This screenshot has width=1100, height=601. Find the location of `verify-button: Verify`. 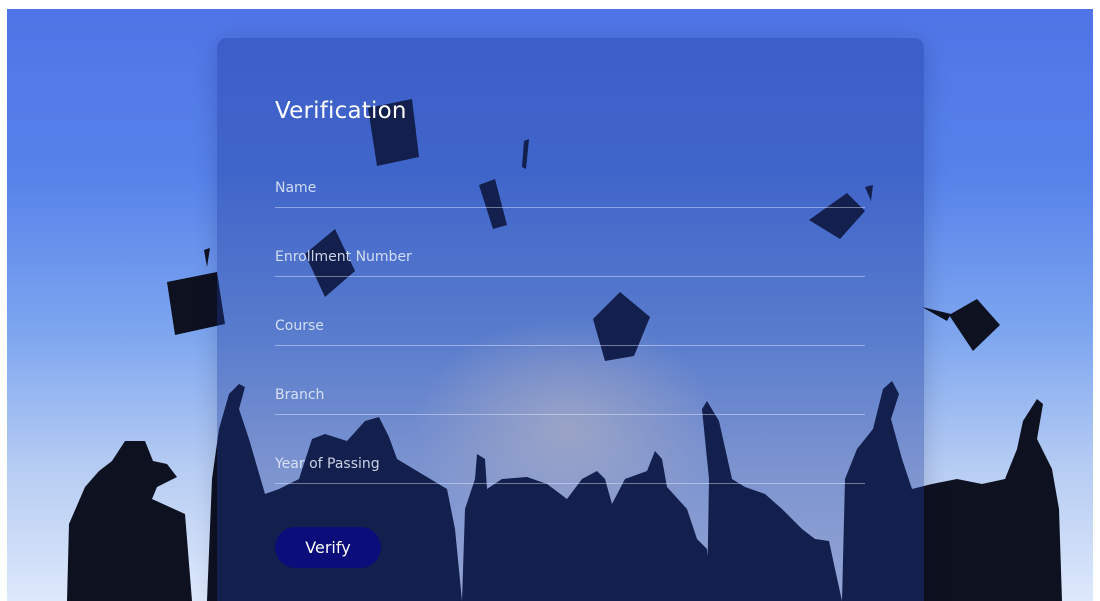

verify-button: Verify is located at coordinates (328, 547).